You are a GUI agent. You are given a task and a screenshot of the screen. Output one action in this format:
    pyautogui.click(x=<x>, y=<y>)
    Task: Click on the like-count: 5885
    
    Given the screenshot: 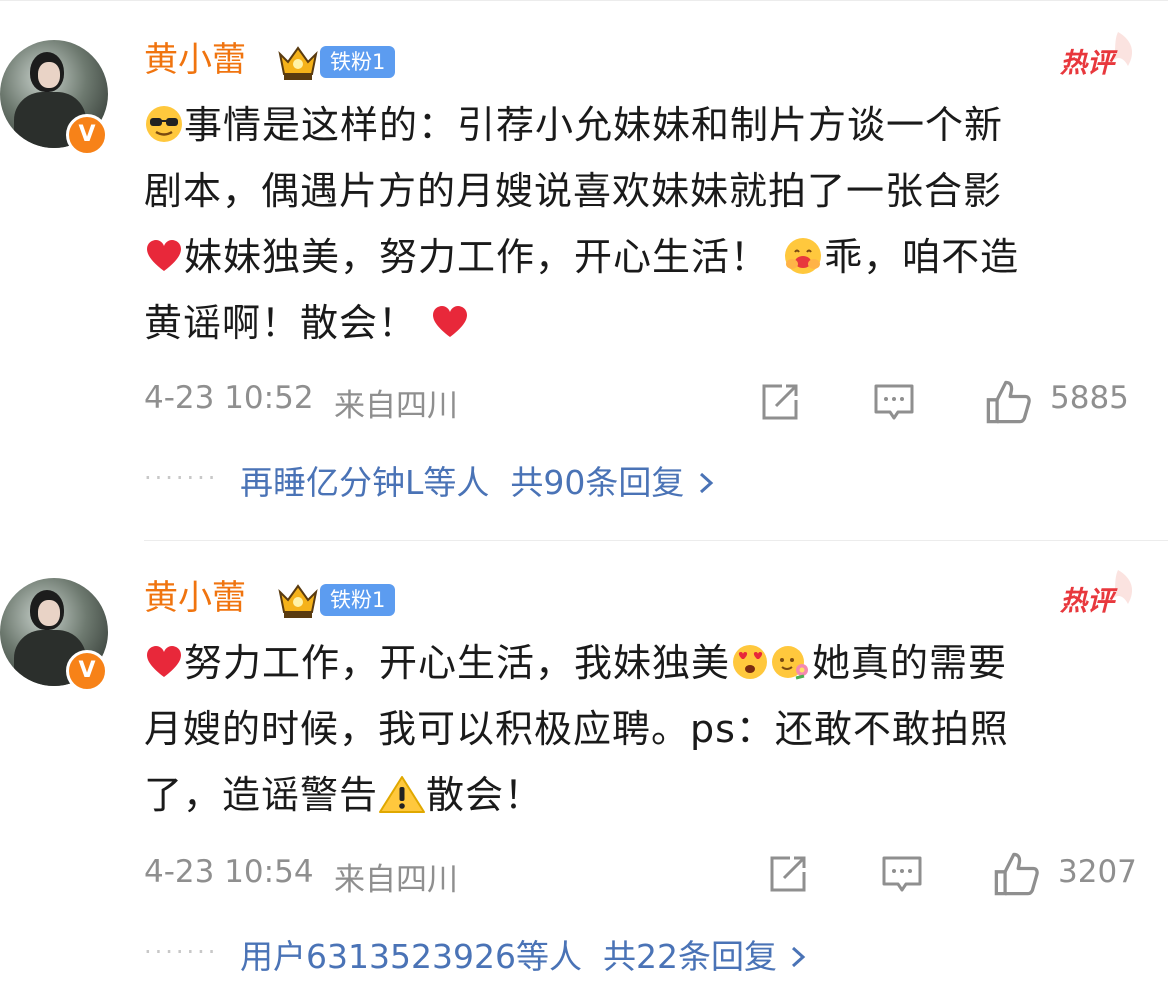 What is the action you would take?
    pyautogui.click(x=1089, y=398)
    